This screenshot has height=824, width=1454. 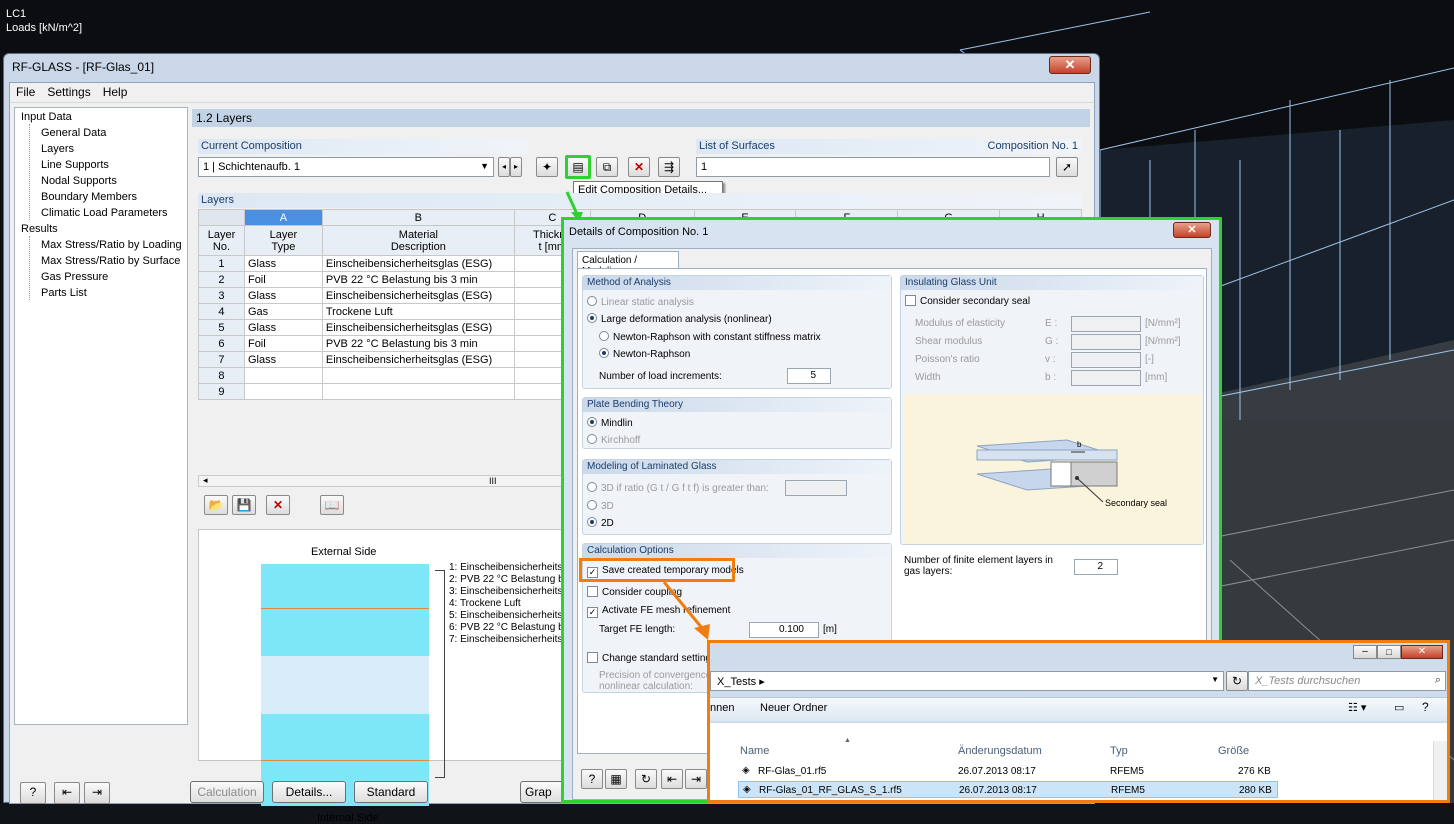 What do you see at coordinates (1096, 567) in the screenshot?
I see `fe-layers-input: 2` at bounding box center [1096, 567].